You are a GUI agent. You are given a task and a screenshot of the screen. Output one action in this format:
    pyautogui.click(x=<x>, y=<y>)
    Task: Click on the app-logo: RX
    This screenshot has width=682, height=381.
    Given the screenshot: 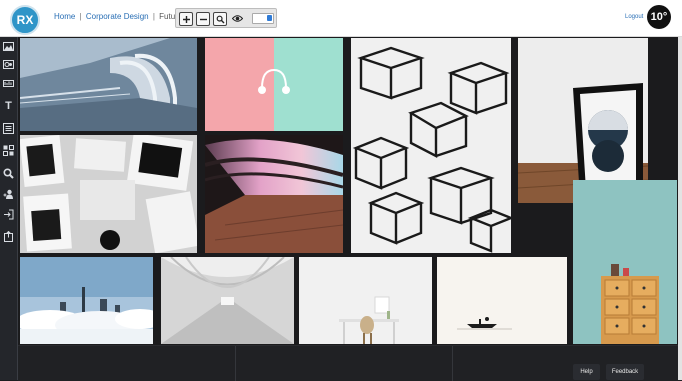 What is the action you would take?
    pyautogui.click(x=25, y=20)
    